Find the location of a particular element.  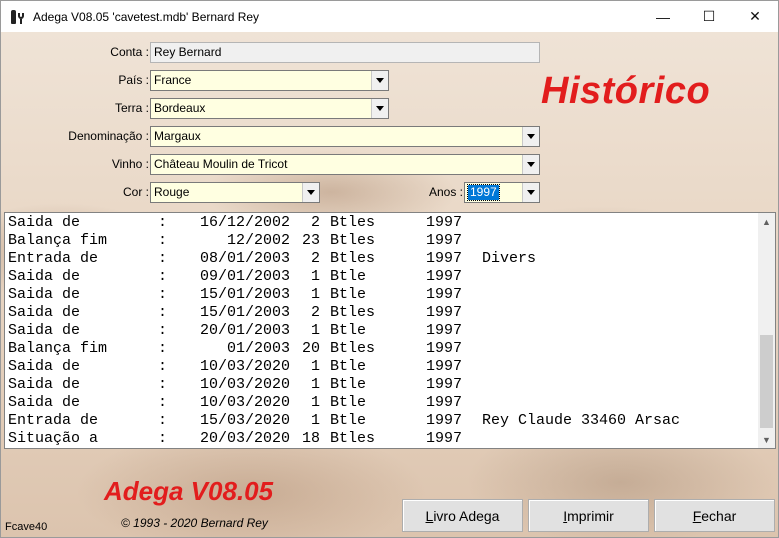

history-row: Saida de: 09/01/2003 1 Btle 1997 is located at coordinates (382, 277).